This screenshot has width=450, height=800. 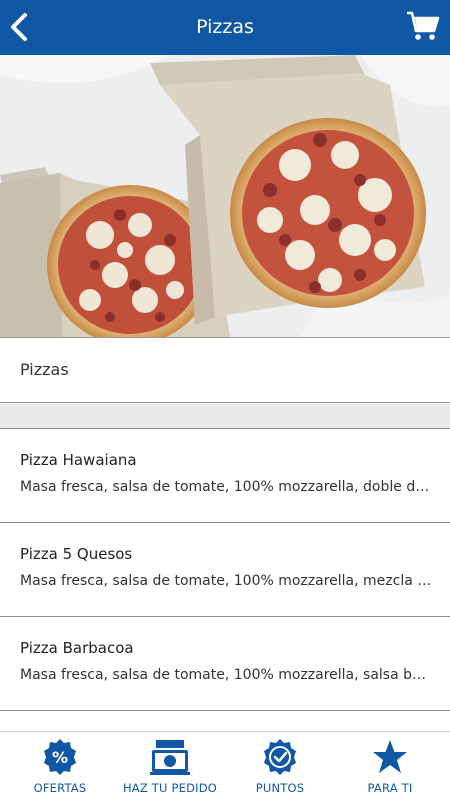 I want to click on cart-button, so click(x=423, y=26).